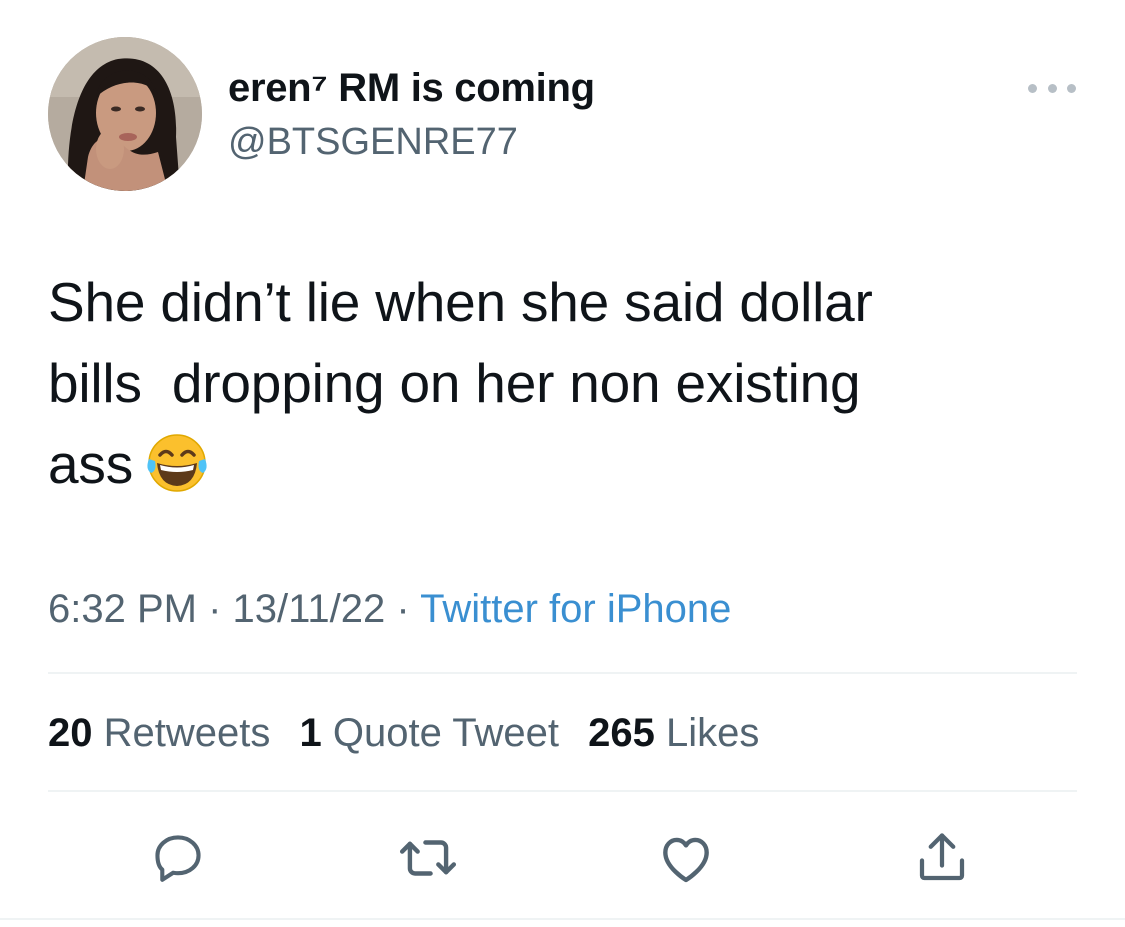 The image size is (1125, 927). I want to click on bottom-divider, so click(562, 919).